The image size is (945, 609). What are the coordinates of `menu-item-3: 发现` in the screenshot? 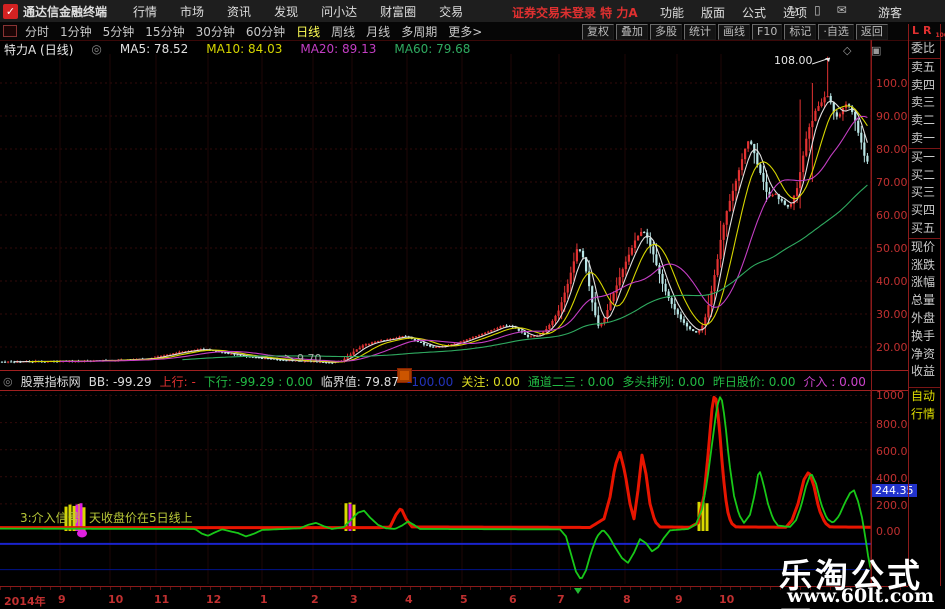 It's located at (286, 12).